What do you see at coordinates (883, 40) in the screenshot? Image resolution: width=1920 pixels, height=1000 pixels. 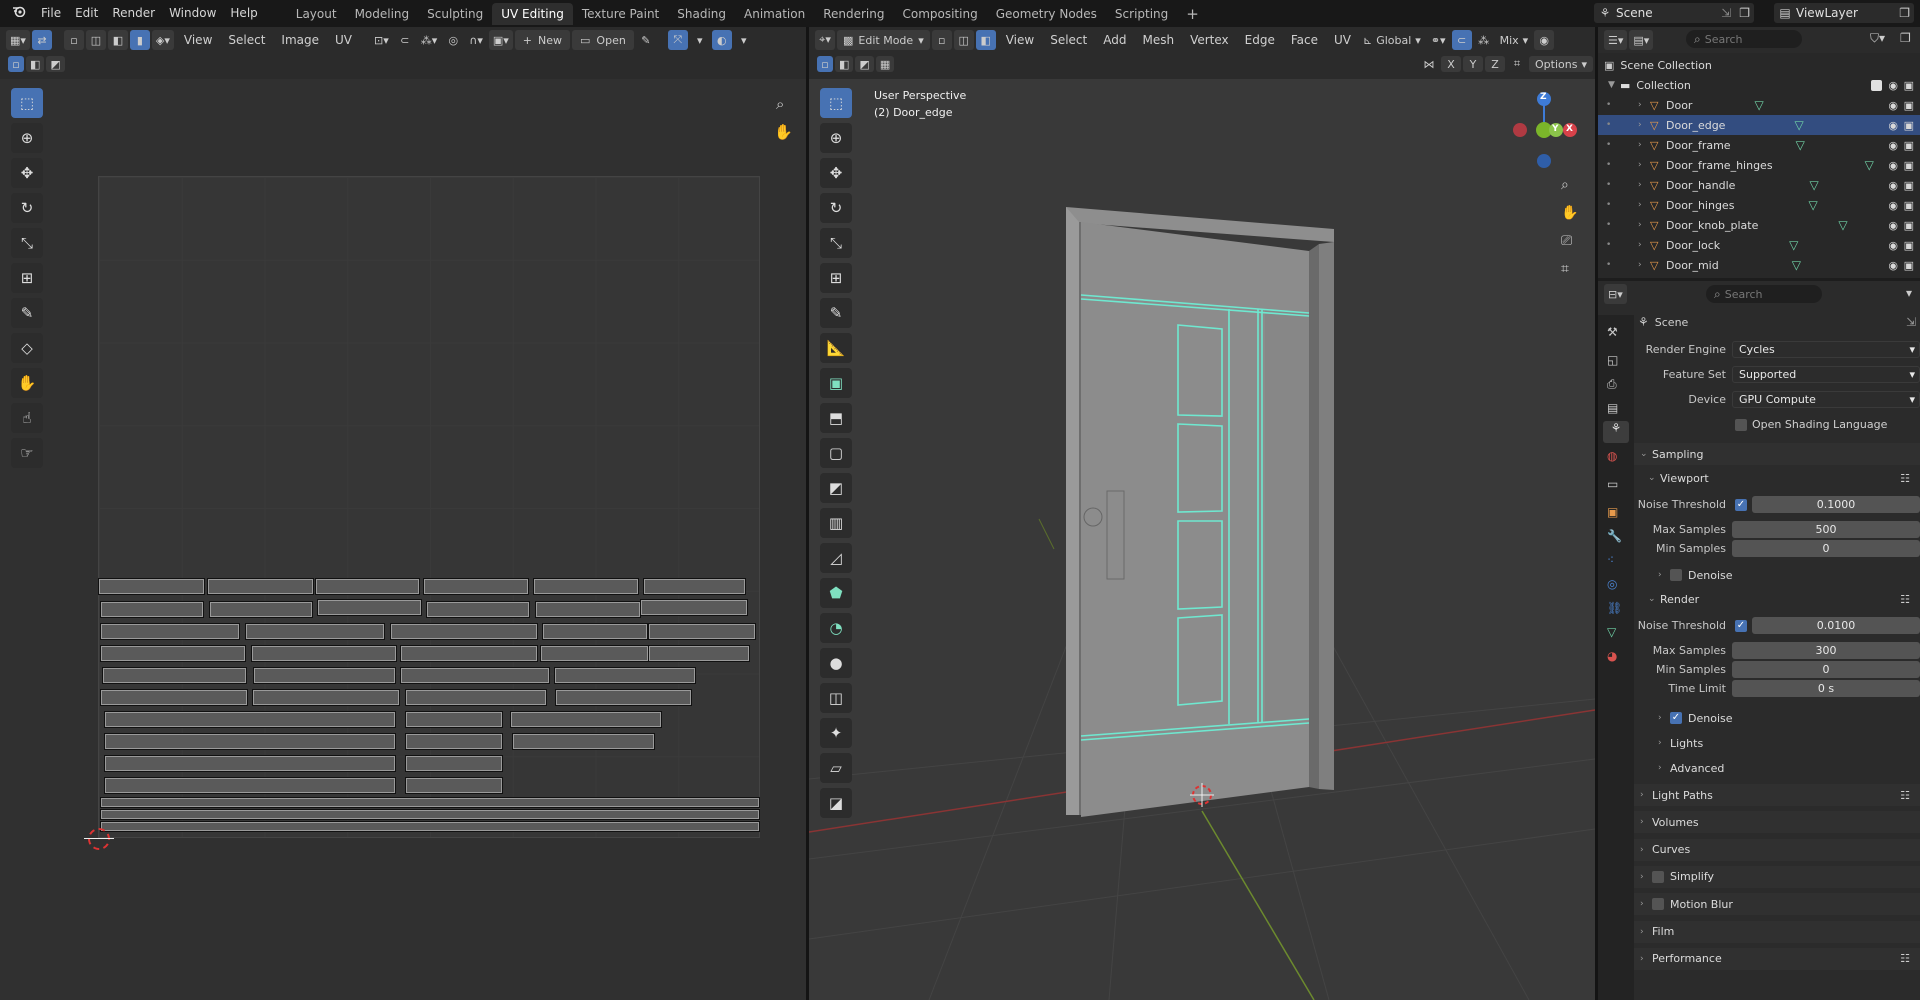 I see `mode-dropdown: ▩ Edit Mode ▾` at bounding box center [883, 40].